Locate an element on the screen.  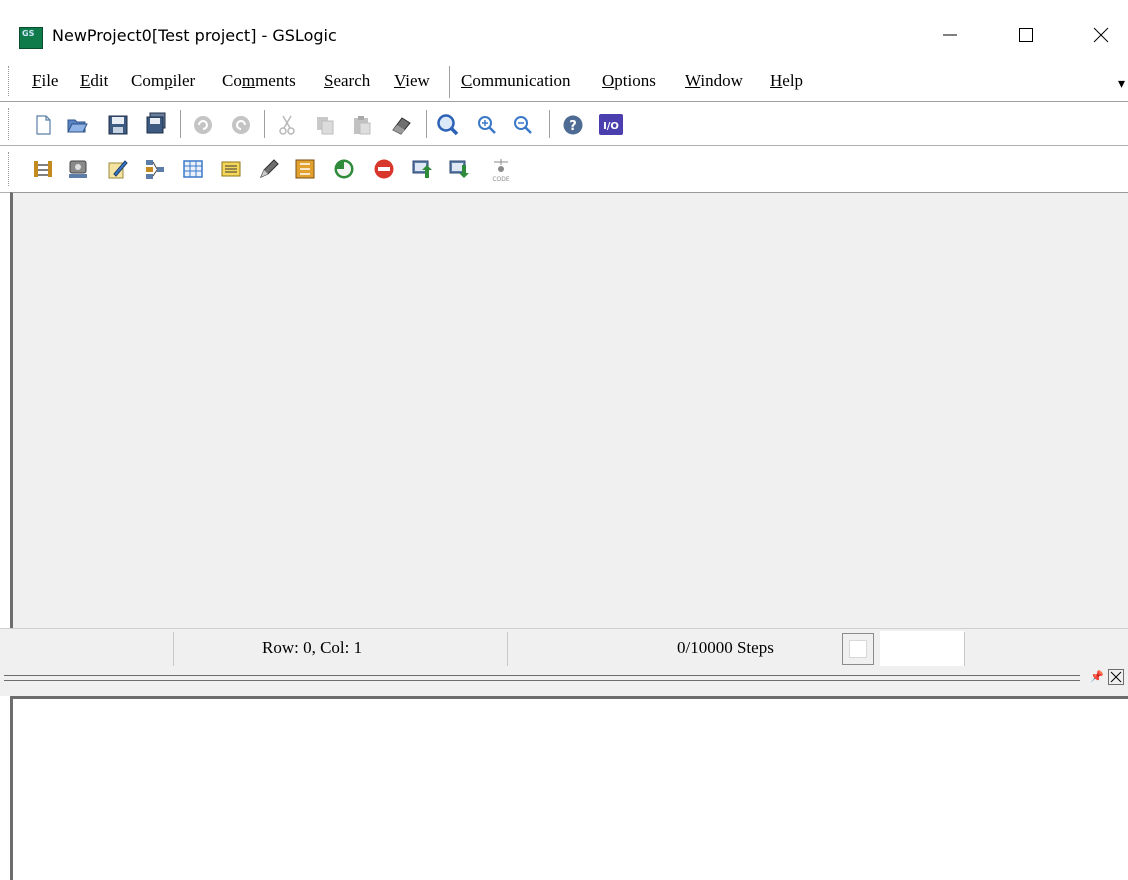
menu-help: Help is located at coordinates (786, 81).